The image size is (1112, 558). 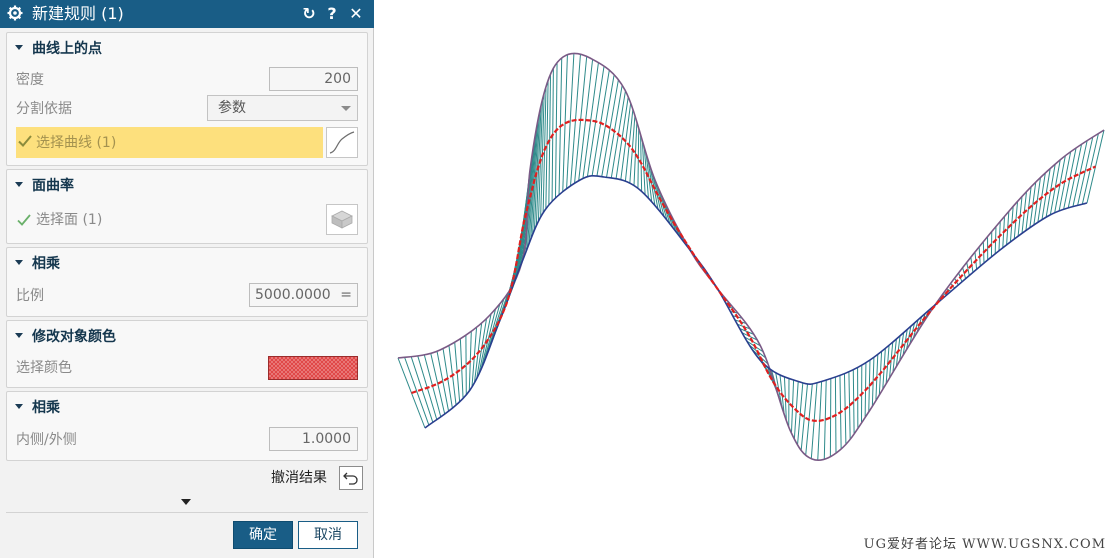 What do you see at coordinates (232, 108) in the screenshot?
I see `split-by-value: 参数` at bounding box center [232, 108].